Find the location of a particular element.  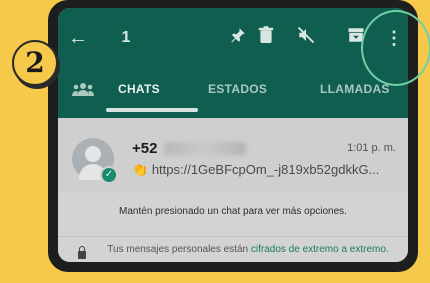

divider is located at coordinates (233, 236).